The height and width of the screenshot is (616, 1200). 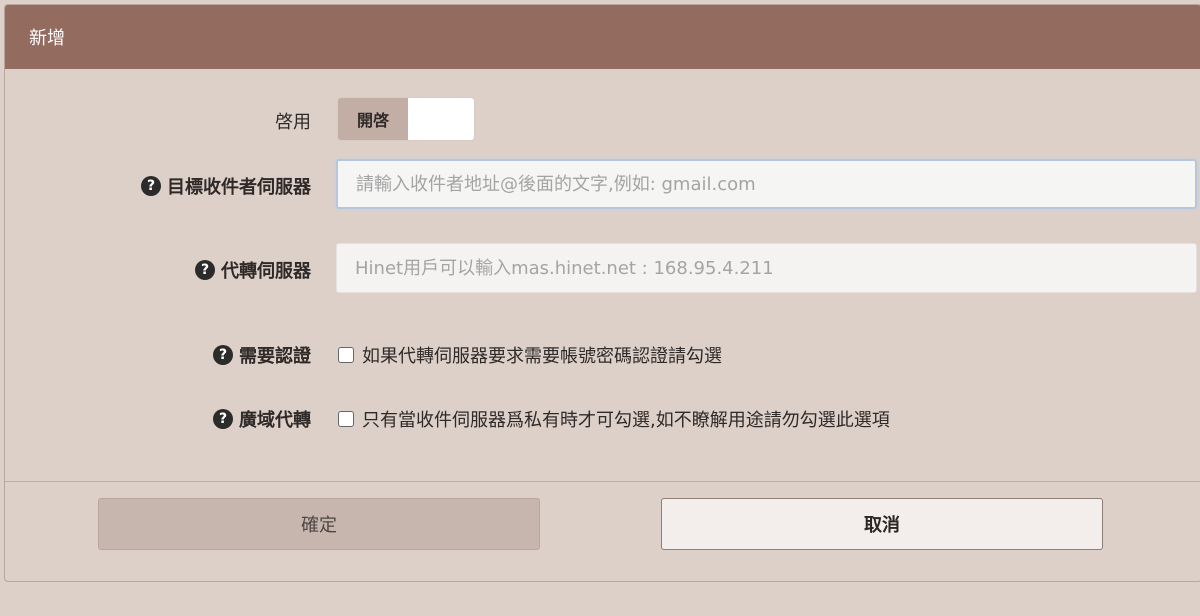 I want to click on confirm-button: 確定, so click(x=319, y=524).